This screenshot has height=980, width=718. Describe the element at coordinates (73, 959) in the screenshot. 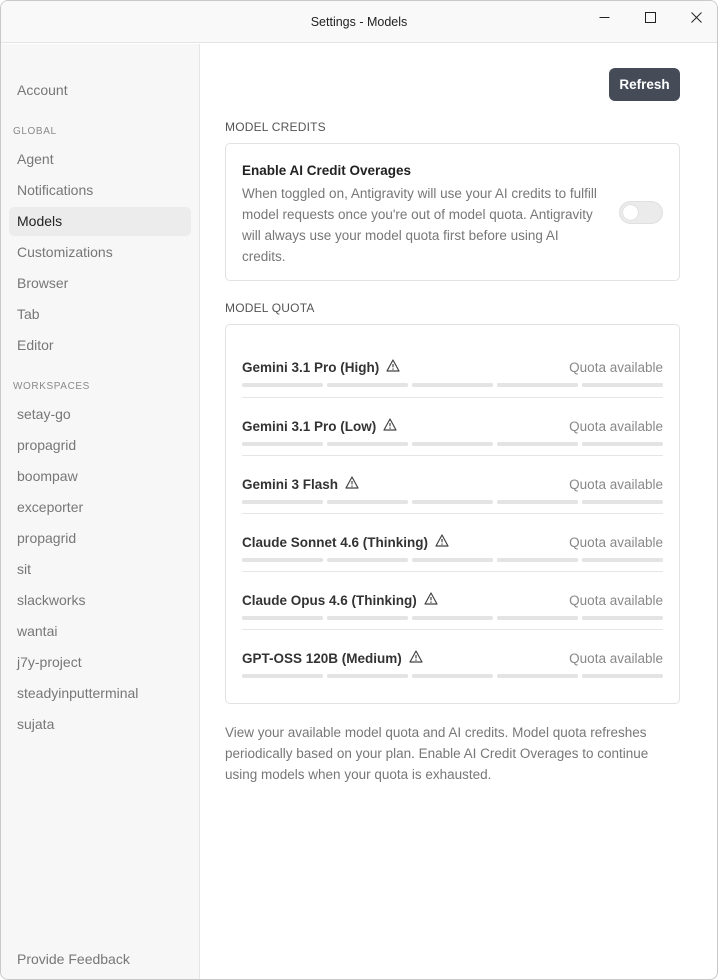

I see `provide-feedback-link: Provide Feedback` at that location.